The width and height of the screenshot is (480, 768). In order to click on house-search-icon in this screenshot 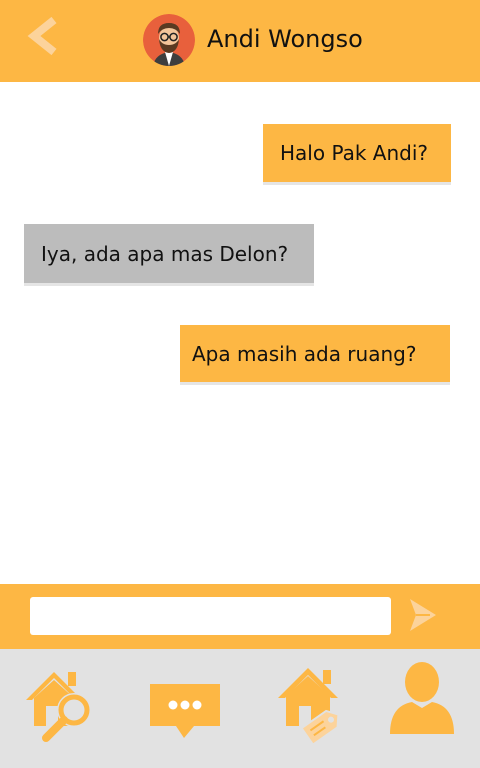, I will do `click(58, 707)`.